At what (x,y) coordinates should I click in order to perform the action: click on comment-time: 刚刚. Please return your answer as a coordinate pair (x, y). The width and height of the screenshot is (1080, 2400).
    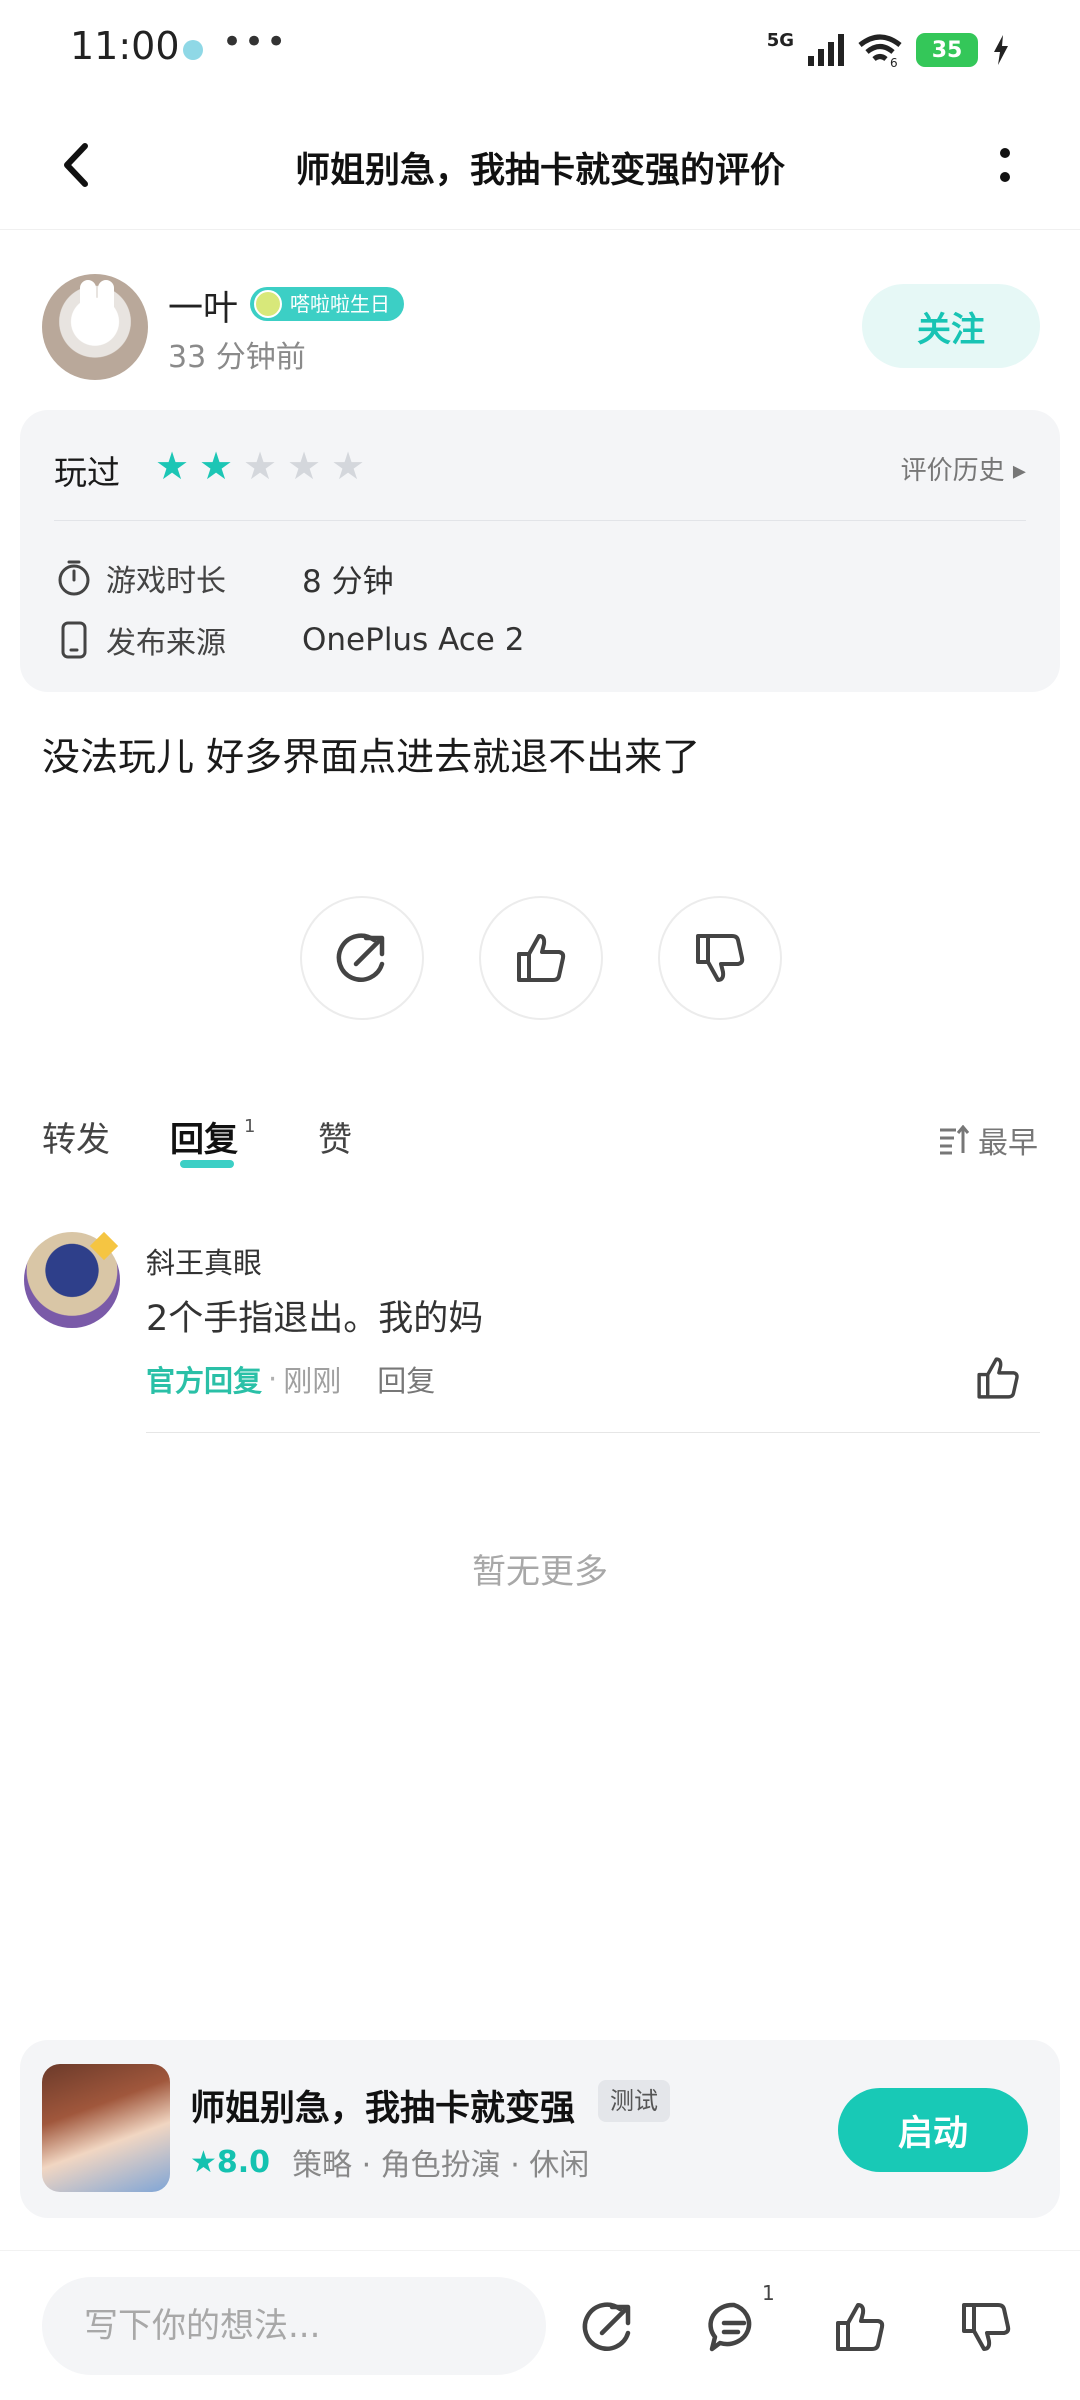
    Looking at the image, I should click on (312, 1381).